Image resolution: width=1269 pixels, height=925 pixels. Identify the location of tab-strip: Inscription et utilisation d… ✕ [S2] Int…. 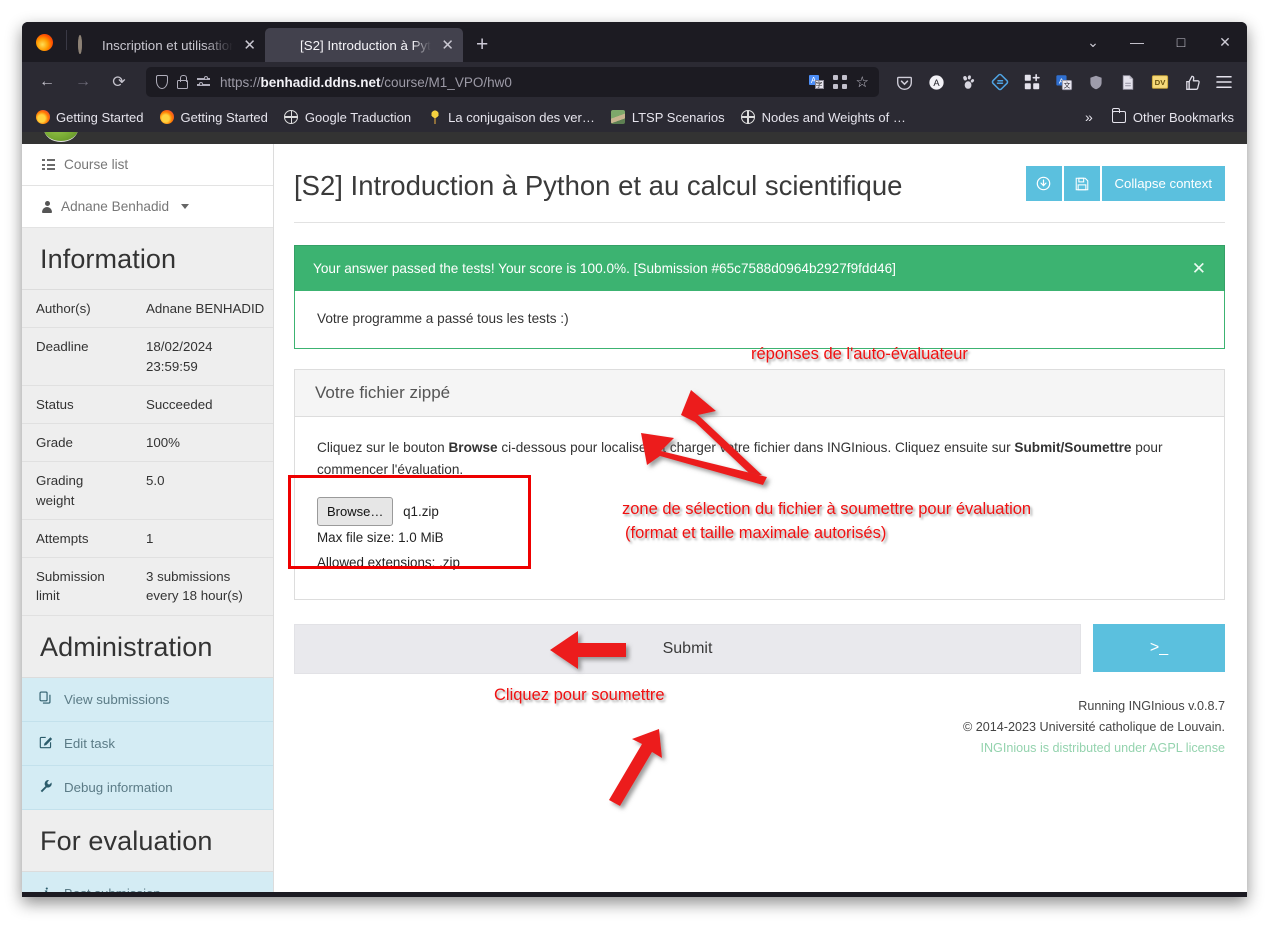
(634, 42).